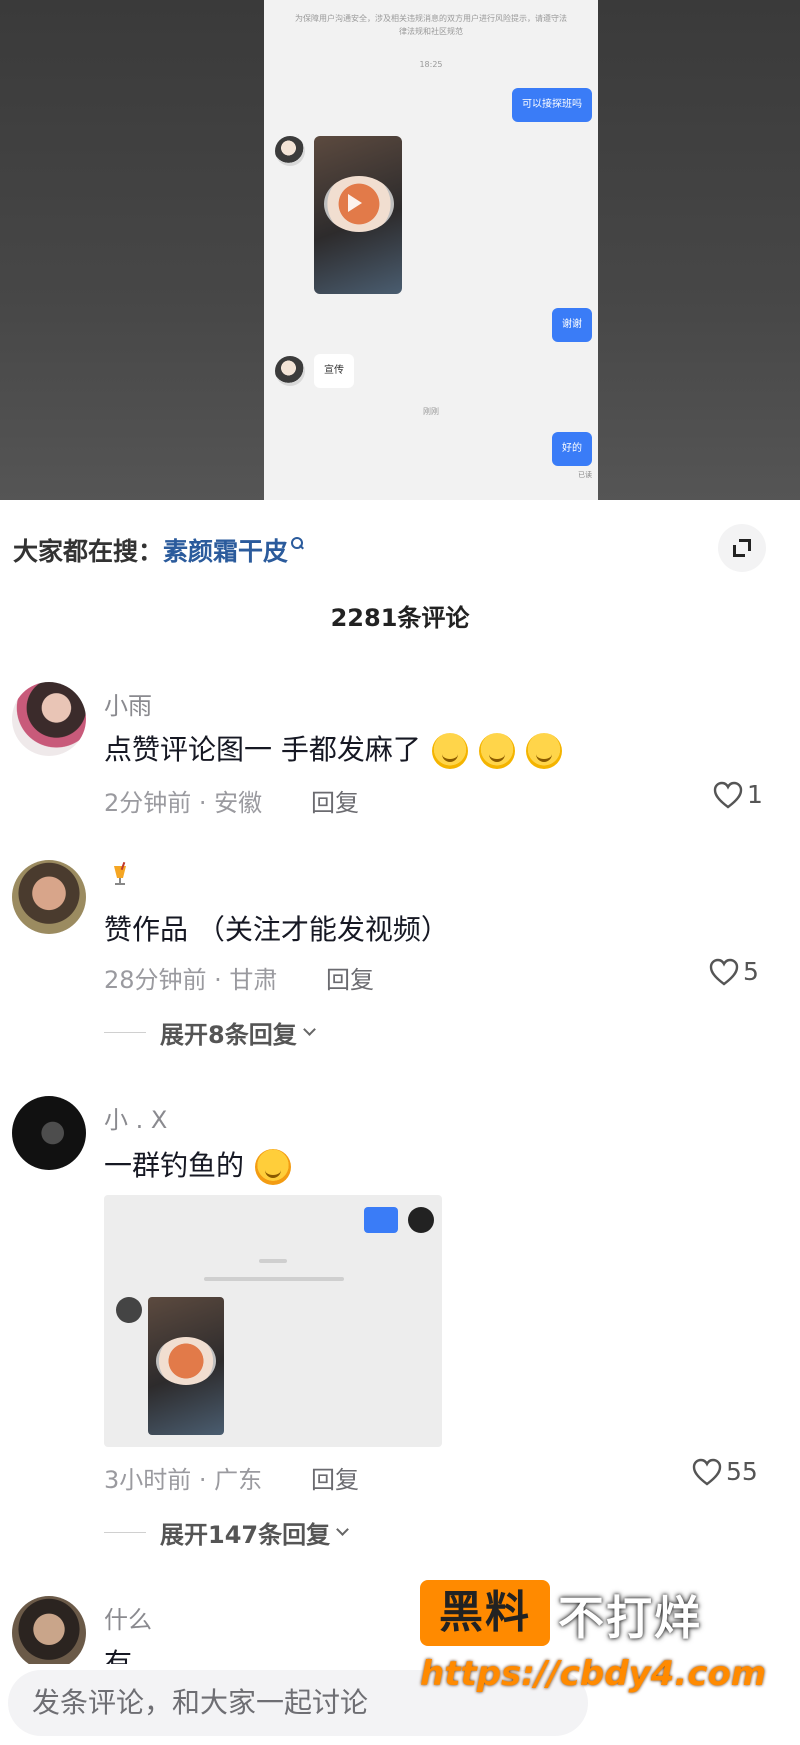 Image resolution: width=800 pixels, height=1745 pixels. I want to click on expand-icon, so click(742, 548).